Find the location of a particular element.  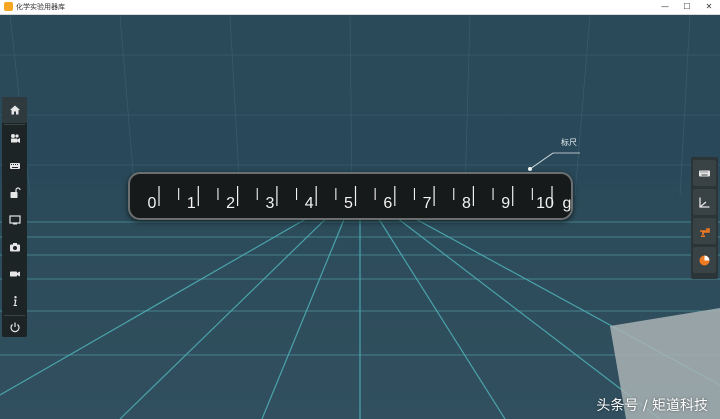

pie-chart-button is located at coordinates (704, 260).